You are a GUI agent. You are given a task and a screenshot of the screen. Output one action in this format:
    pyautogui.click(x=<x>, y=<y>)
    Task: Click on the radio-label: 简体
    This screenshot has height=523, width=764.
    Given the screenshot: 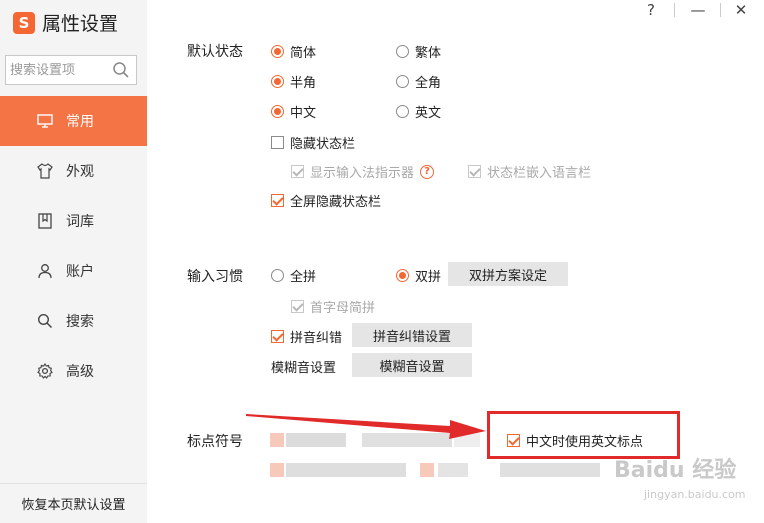 What is the action you would take?
    pyautogui.click(x=303, y=53)
    